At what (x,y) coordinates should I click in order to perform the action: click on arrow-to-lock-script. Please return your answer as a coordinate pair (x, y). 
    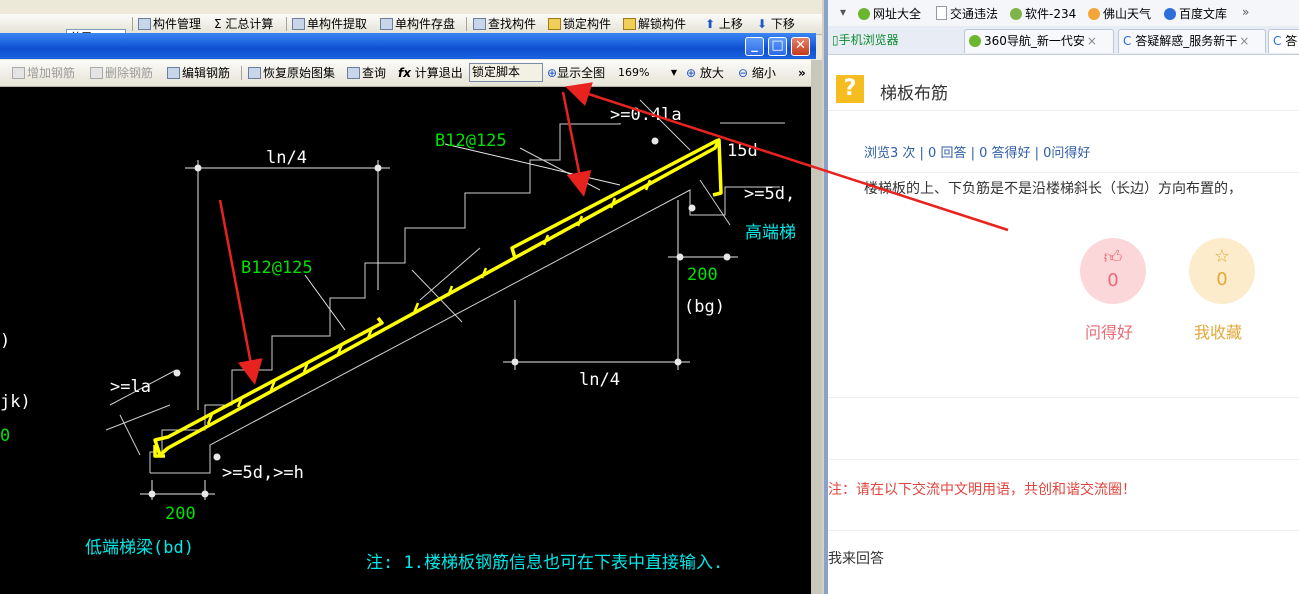
    Looking at the image, I should click on (787, 157).